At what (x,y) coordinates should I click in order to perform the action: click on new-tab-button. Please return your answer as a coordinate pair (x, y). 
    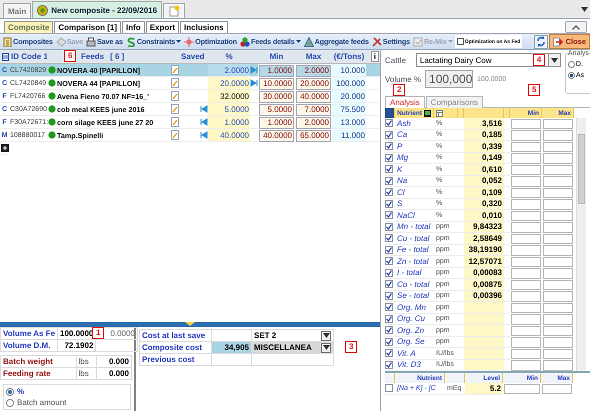
    Looking at the image, I should click on (174, 10).